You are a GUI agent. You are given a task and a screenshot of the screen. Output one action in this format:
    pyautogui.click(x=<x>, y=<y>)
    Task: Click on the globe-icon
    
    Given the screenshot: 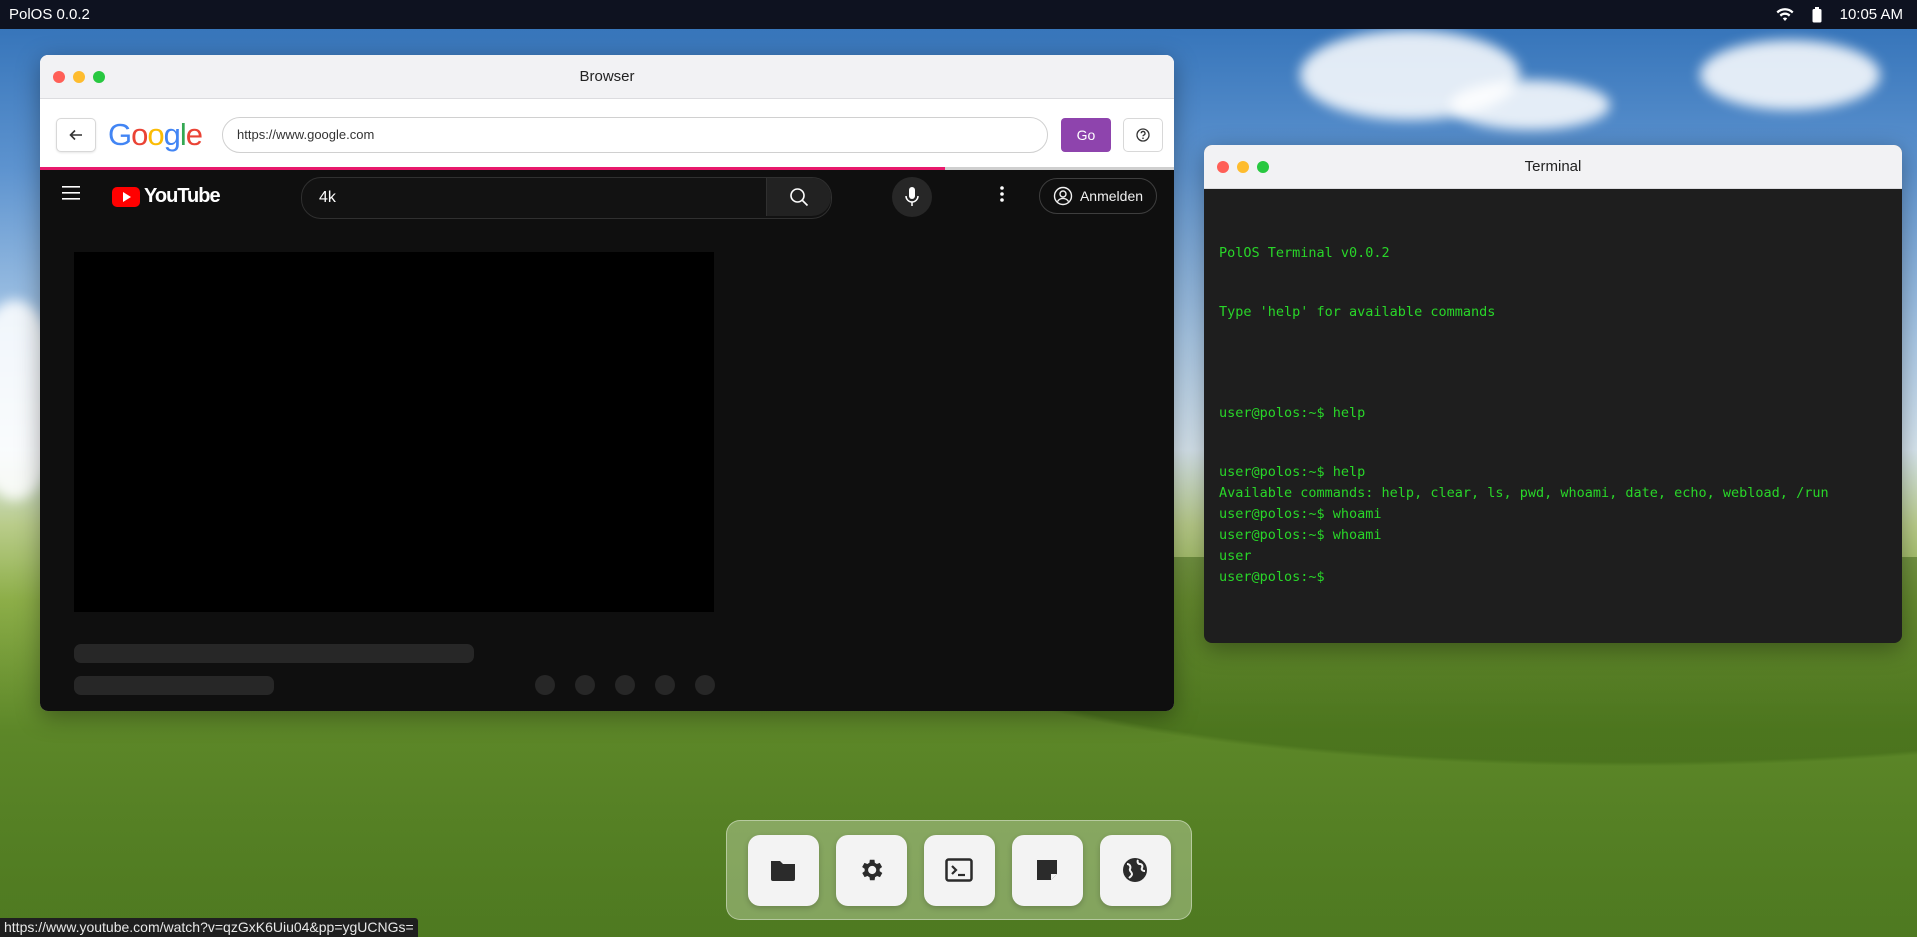 What is the action you would take?
    pyautogui.click(x=1135, y=870)
    